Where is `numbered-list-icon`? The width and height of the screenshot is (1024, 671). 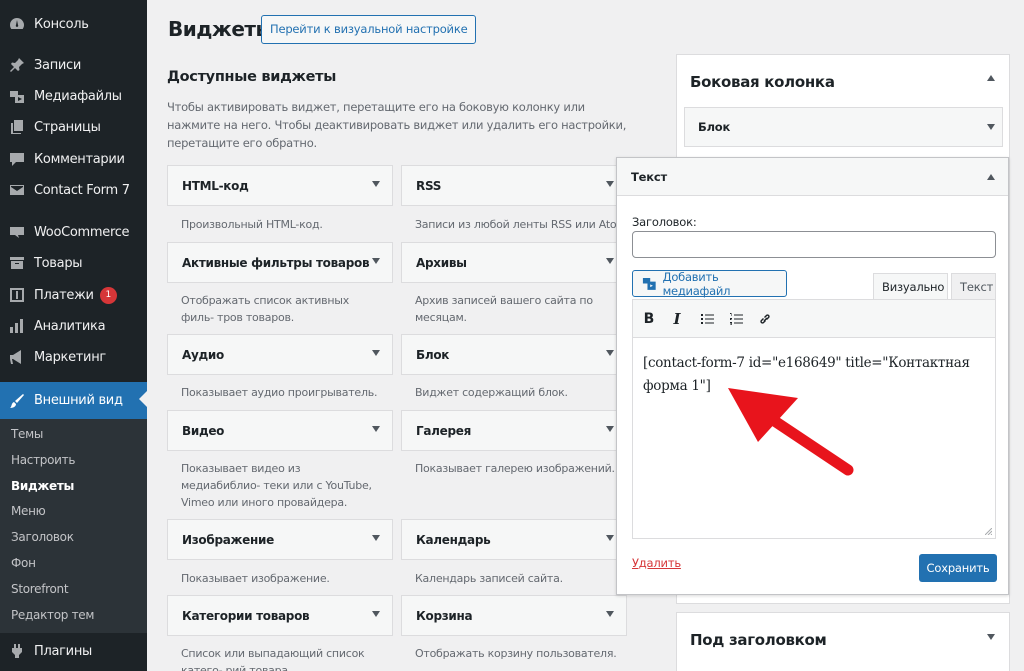
numbered-list-icon is located at coordinates (736, 319).